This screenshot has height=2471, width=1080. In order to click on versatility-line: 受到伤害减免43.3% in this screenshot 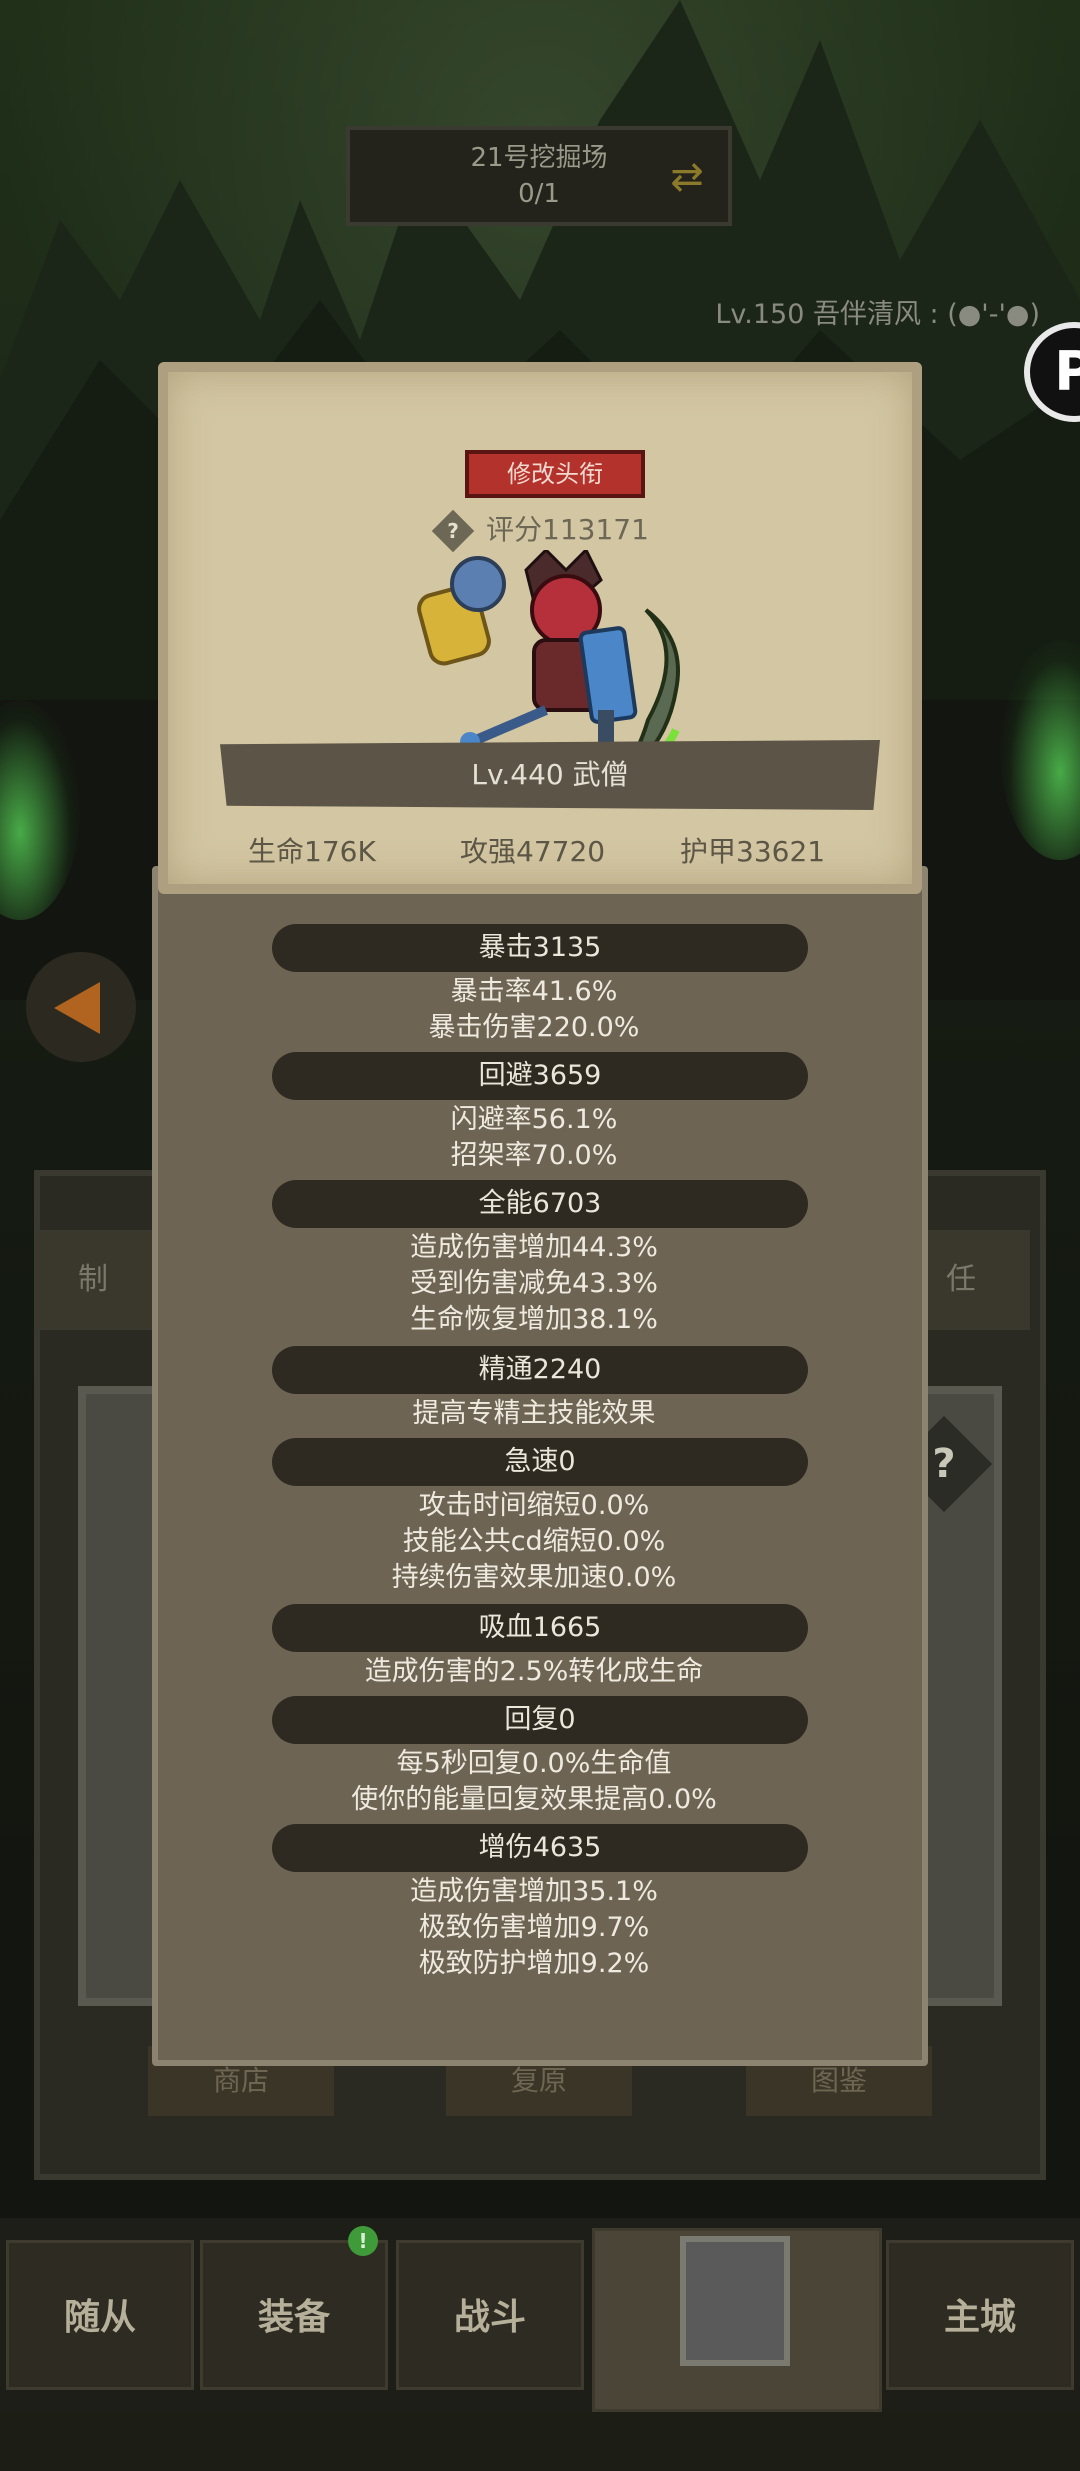, I will do `click(534, 1283)`.